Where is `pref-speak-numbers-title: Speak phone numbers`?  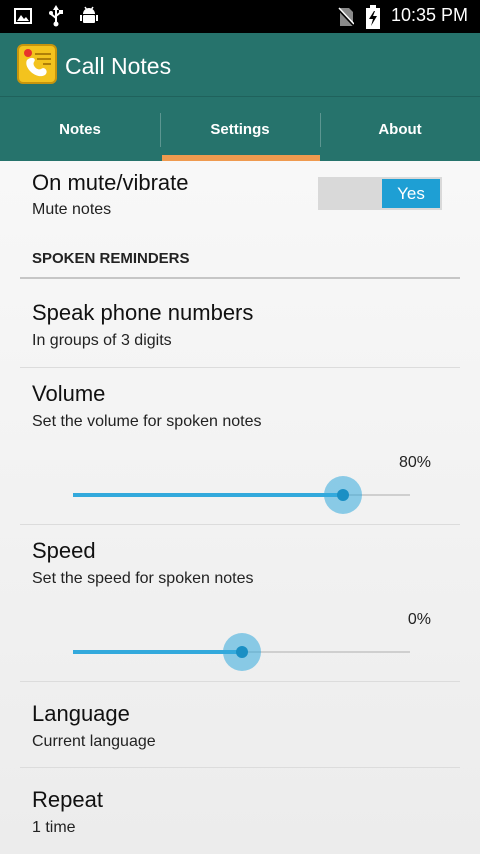 pref-speak-numbers-title: Speak phone numbers is located at coordinates (143, 312).